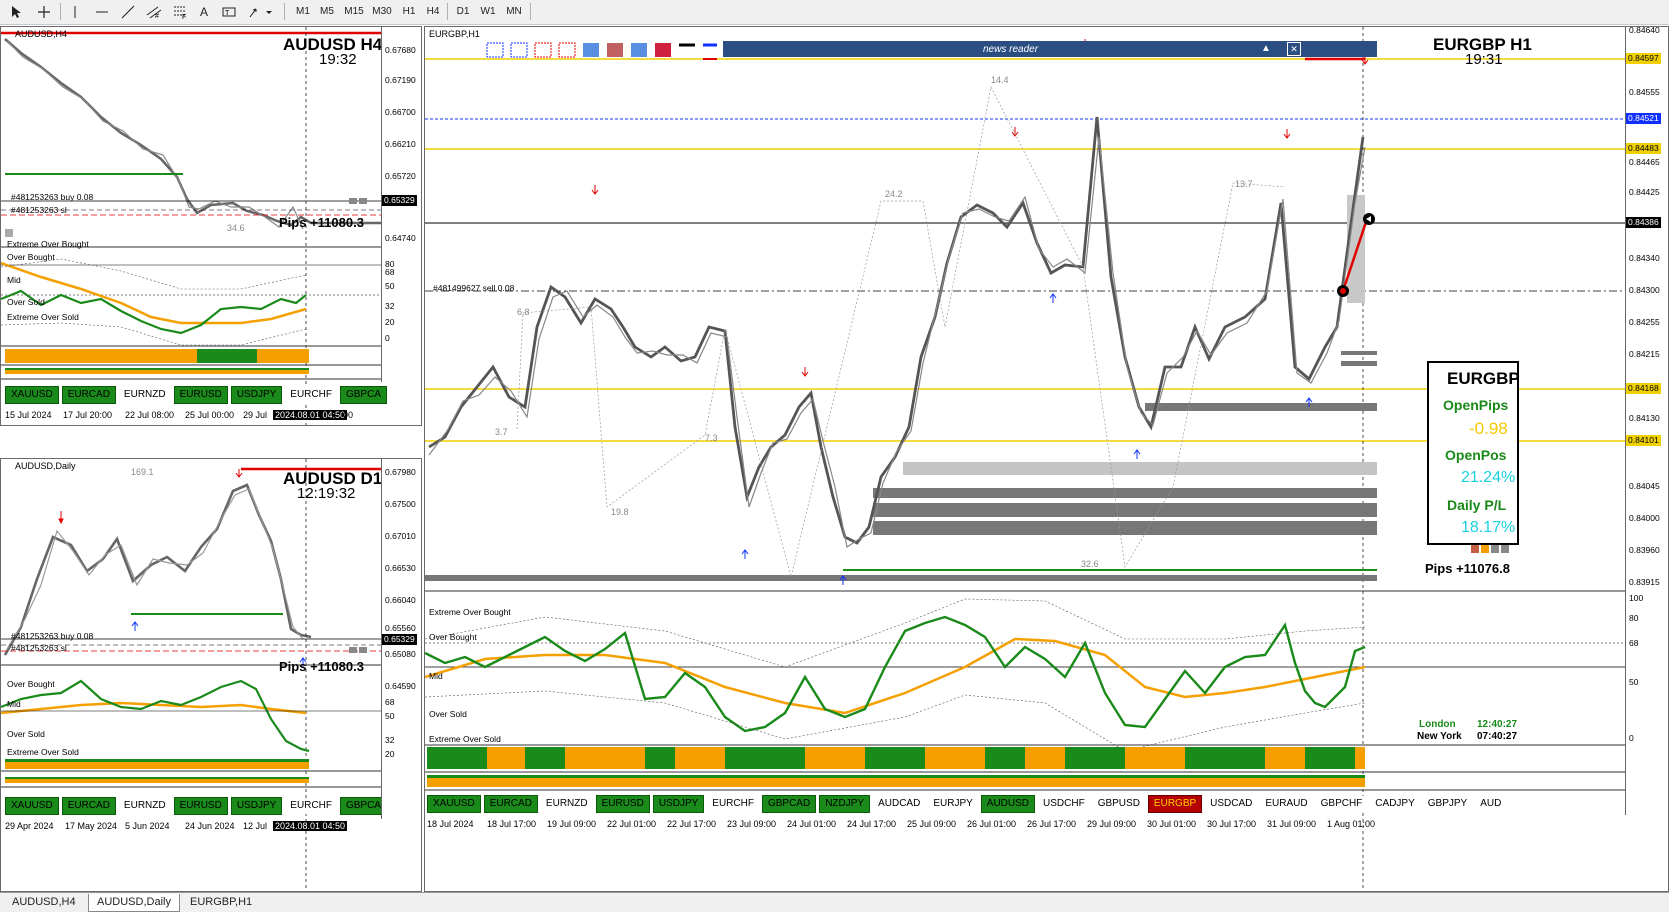  Describe the element at coordinates (1175, 804) in the screenshot. I see `symbol-button-active: EURGBP` at that location.